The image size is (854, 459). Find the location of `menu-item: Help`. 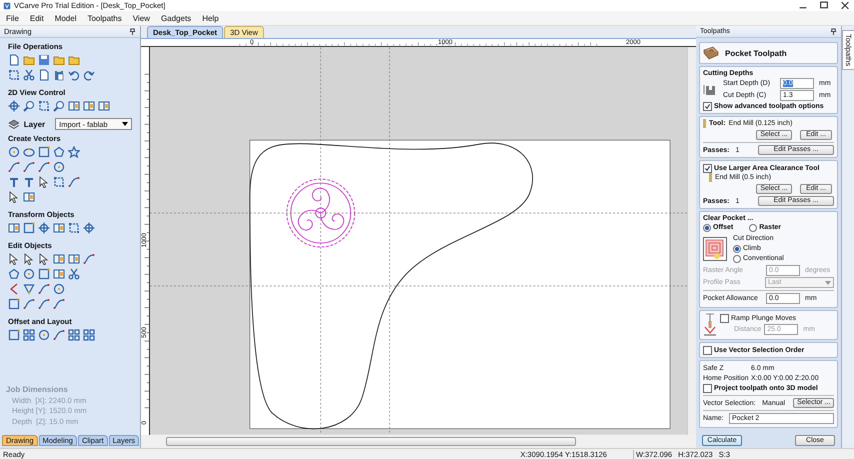

menu-item: Help is located at coordinates (210, 18).